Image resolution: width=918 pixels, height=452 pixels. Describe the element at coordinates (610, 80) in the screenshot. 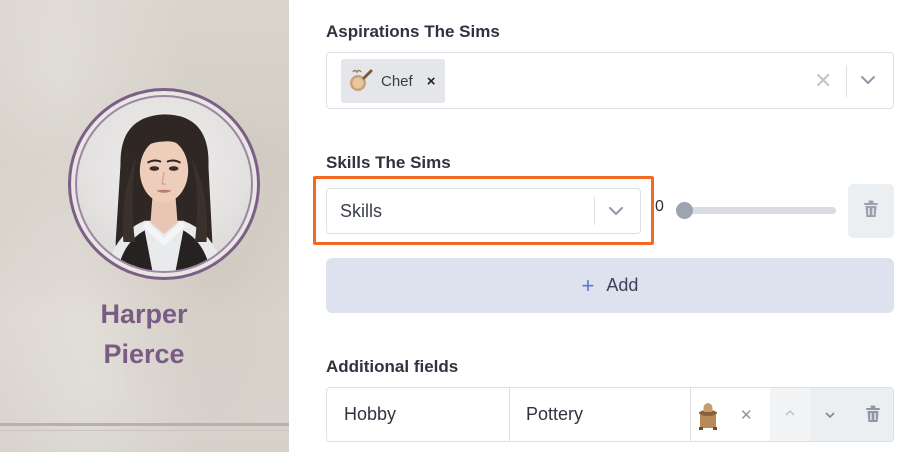

I see `aspirations-multiselect: Chef × ✕` at that location.